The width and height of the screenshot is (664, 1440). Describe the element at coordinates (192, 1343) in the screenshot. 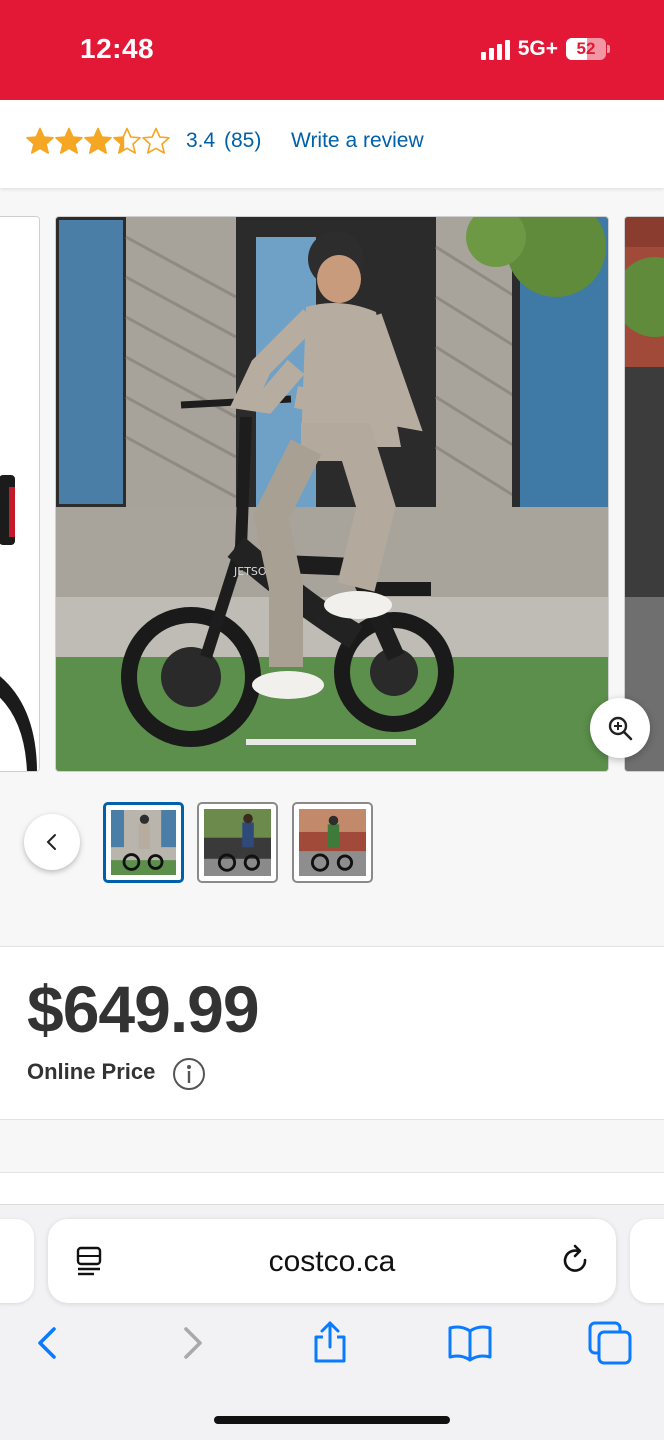

I see `forward-icon` at that location.